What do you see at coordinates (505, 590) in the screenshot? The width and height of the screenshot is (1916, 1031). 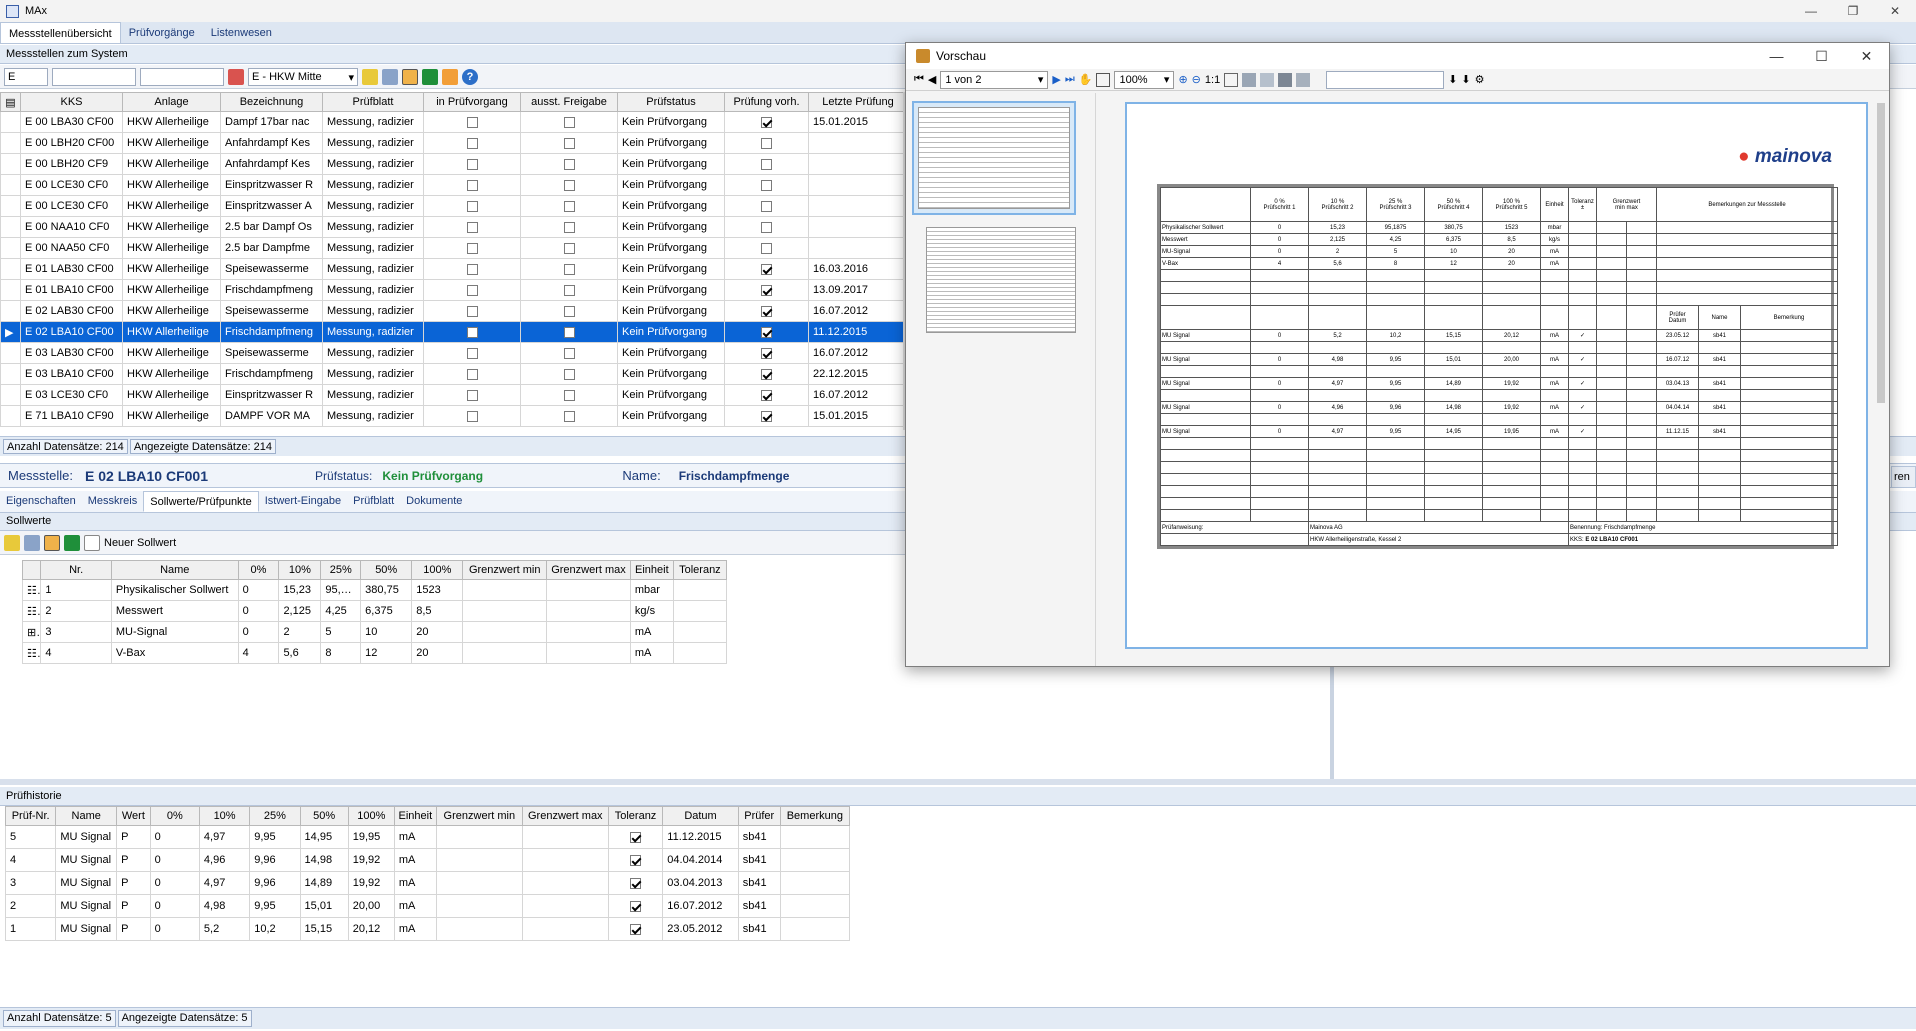 I see `cell-gmin` at bounding box center [505, 590].